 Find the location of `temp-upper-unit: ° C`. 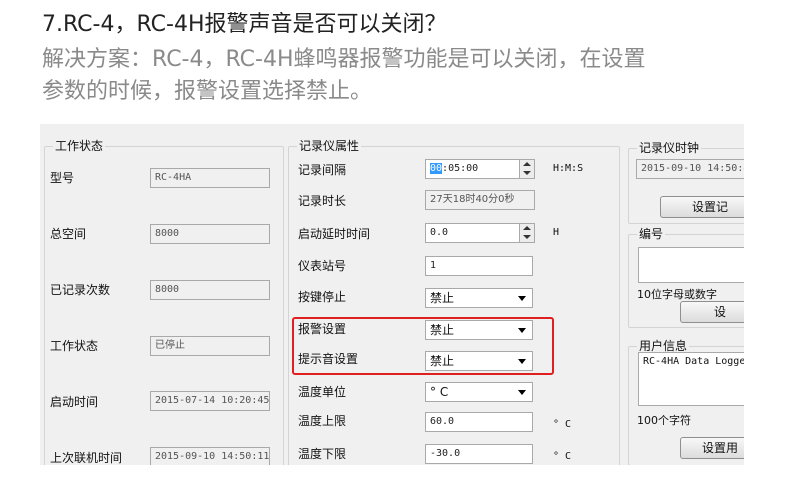

temp-upper-unit: ° C is located at coordinates (562, 424).